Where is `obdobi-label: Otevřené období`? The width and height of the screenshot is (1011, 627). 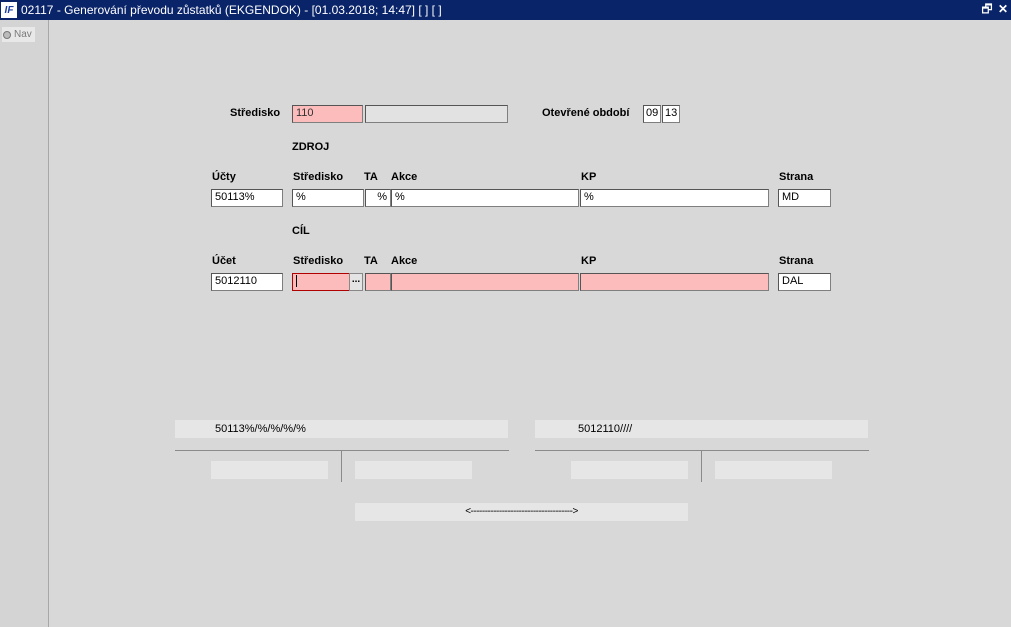 obdobi-label: Otevřené období is located at coordinates (586, 113).